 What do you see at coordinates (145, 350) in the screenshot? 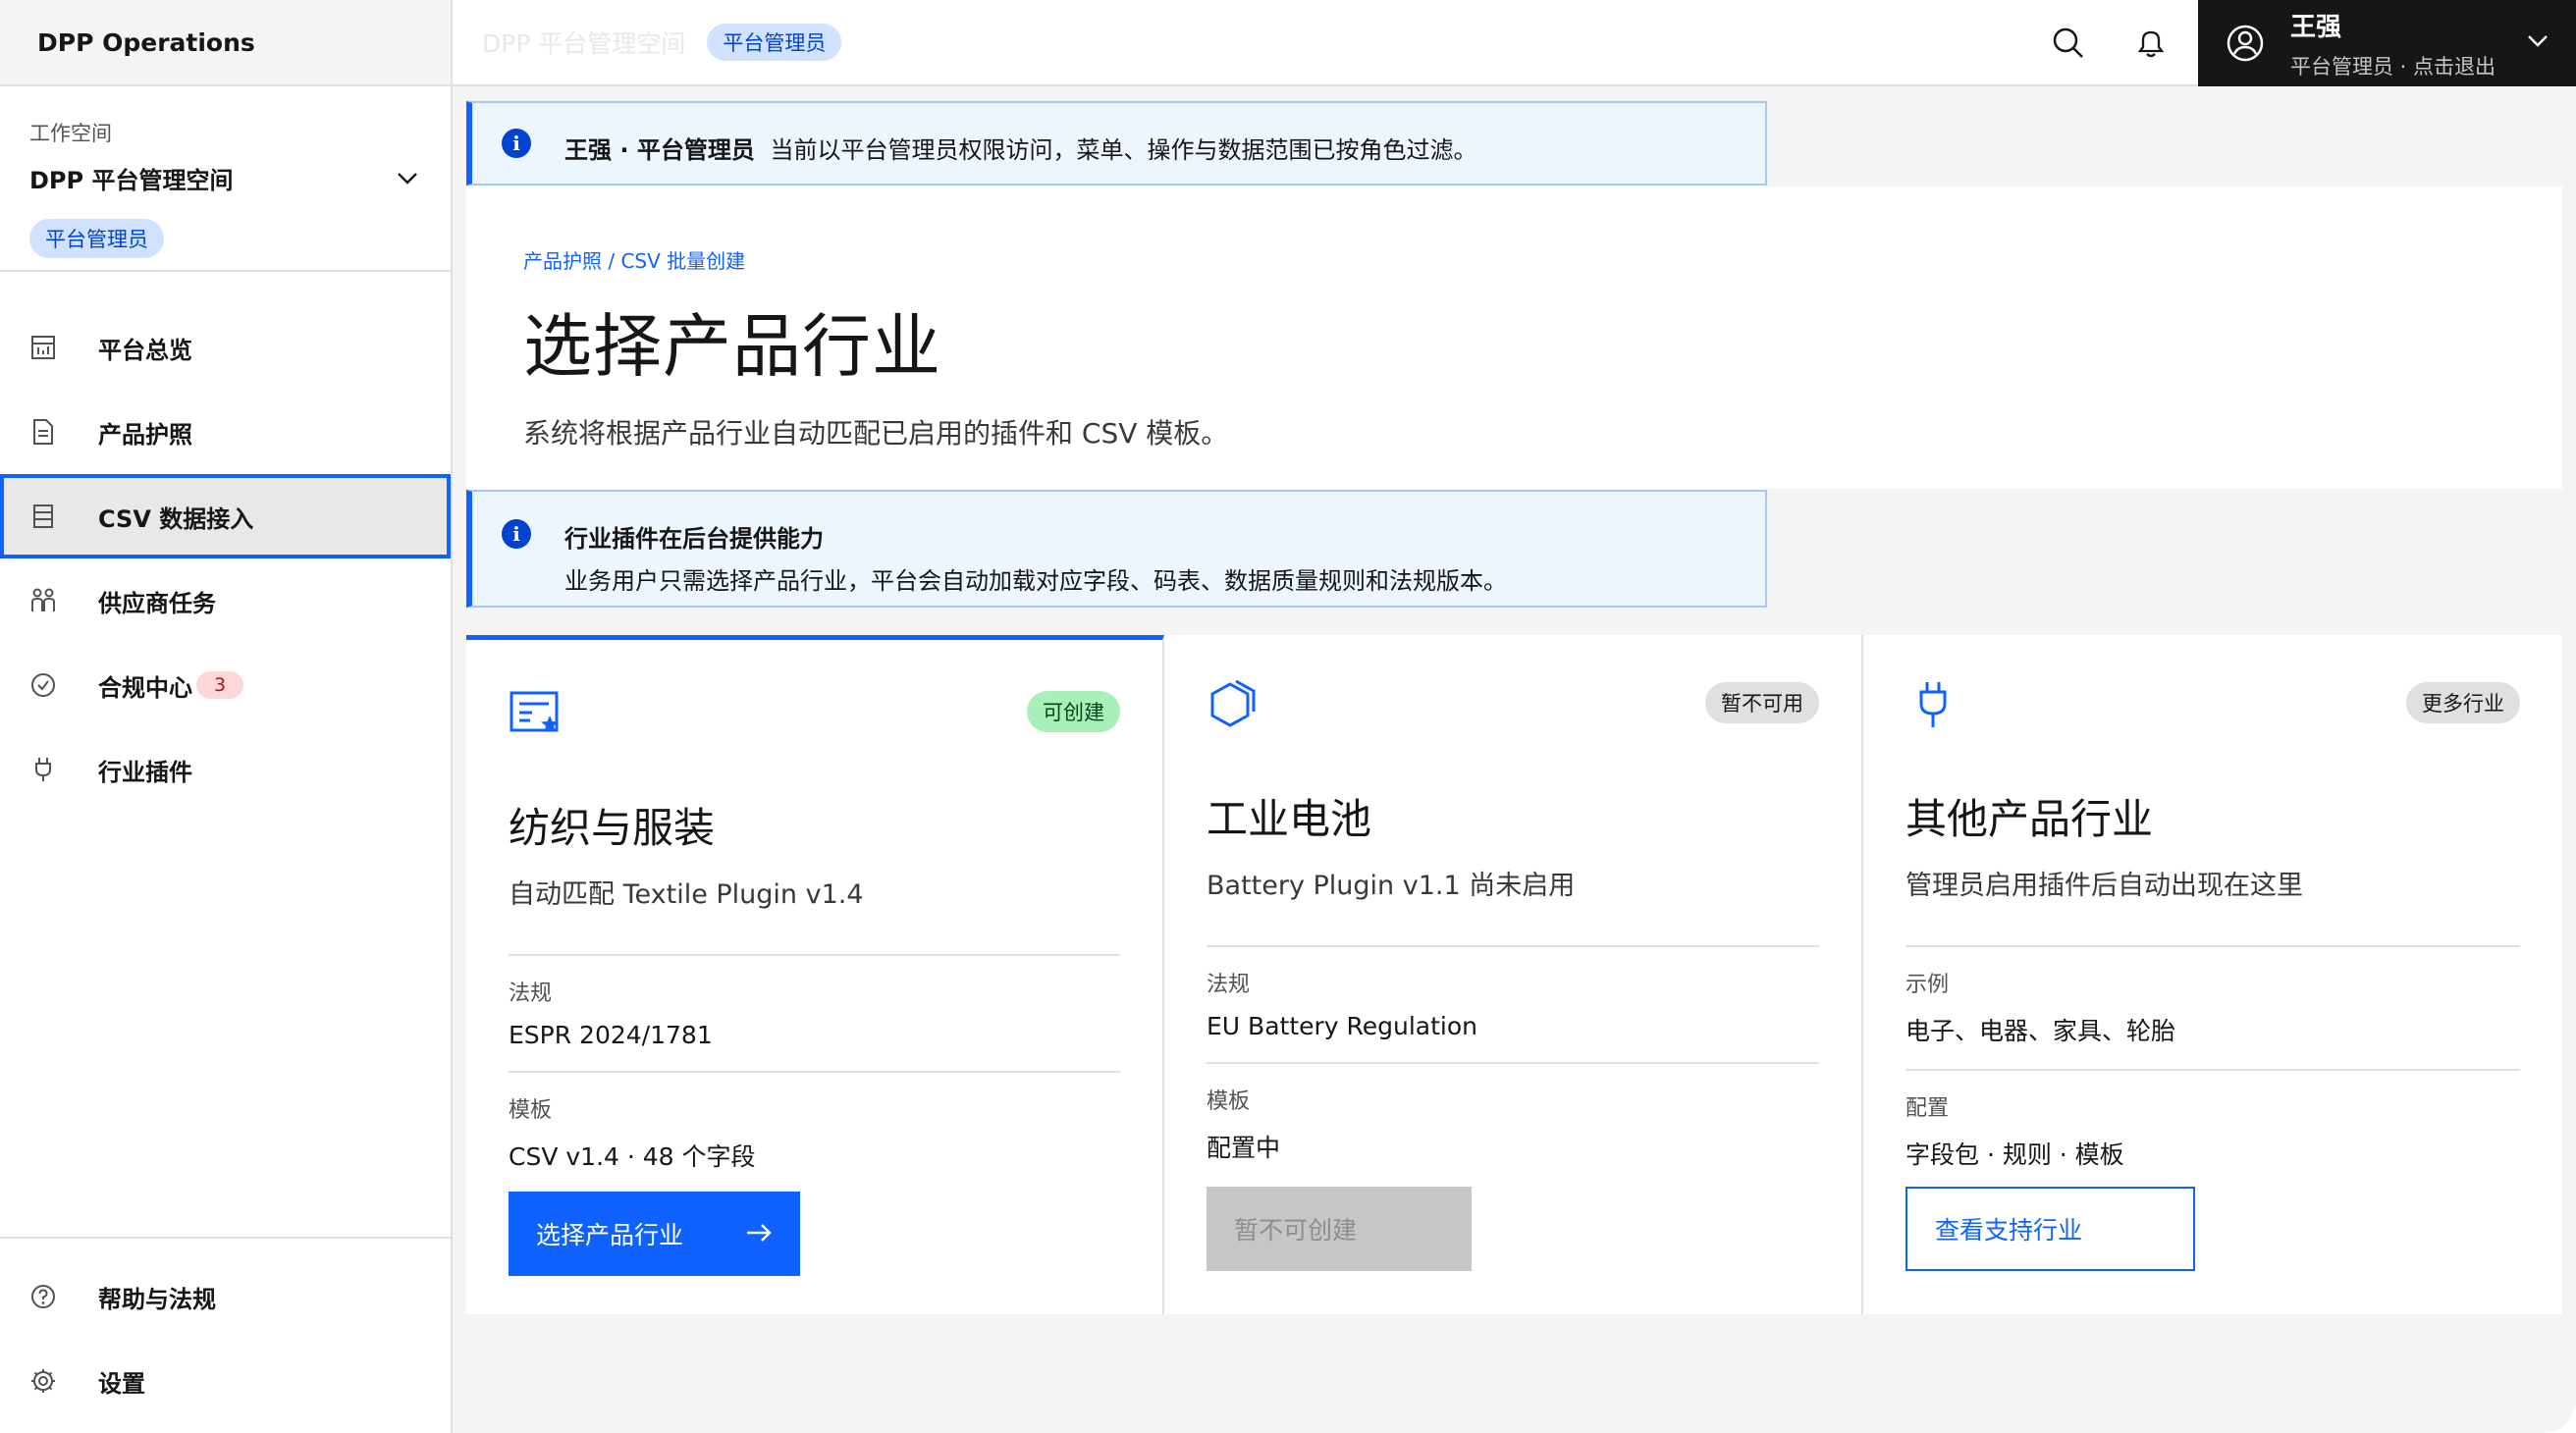
I see `sidebar-item-label: 平台总览` at bounding box center [145, 350].